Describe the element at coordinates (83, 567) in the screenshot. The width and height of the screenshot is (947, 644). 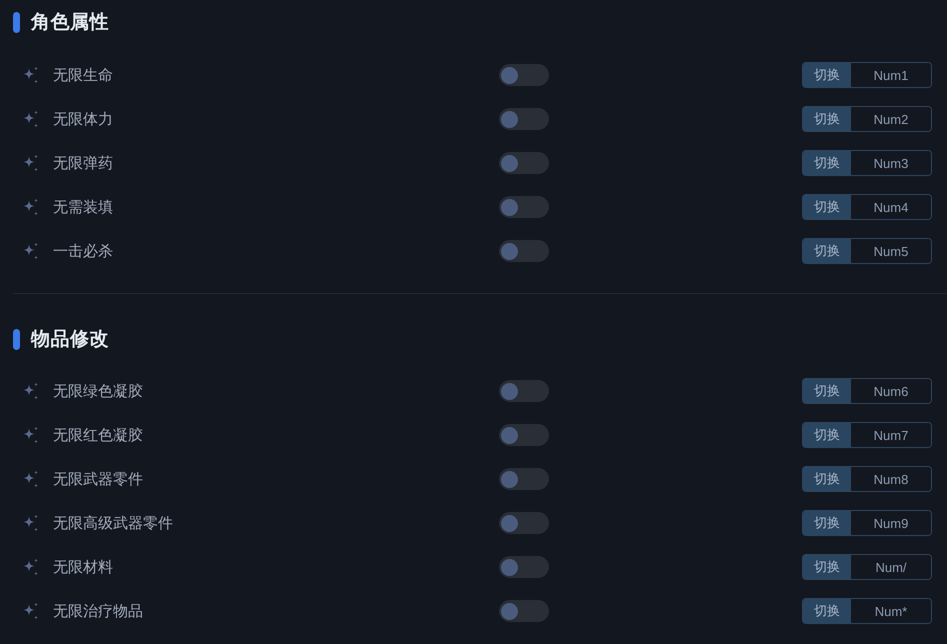
I see `feature-label: 无限材料` at that location.